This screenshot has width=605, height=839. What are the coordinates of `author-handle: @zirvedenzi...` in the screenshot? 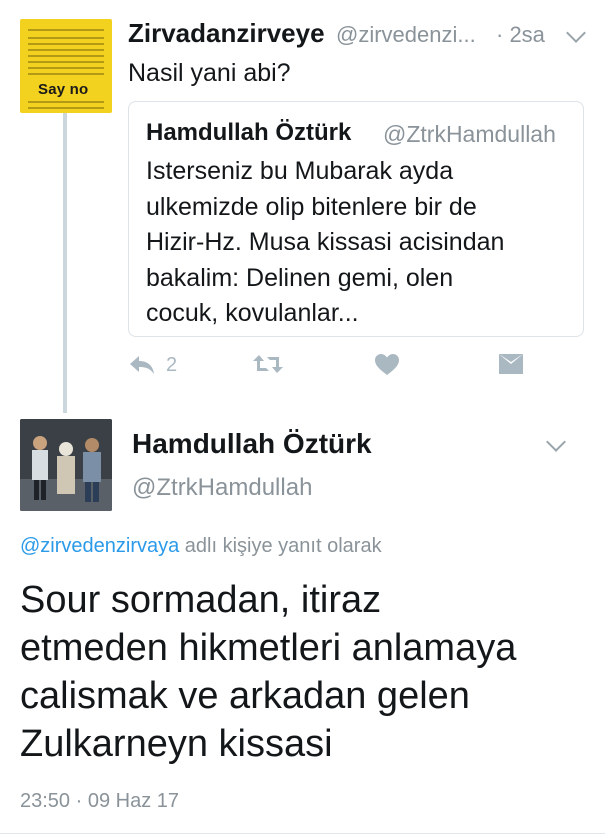 It's located at (406, 35).